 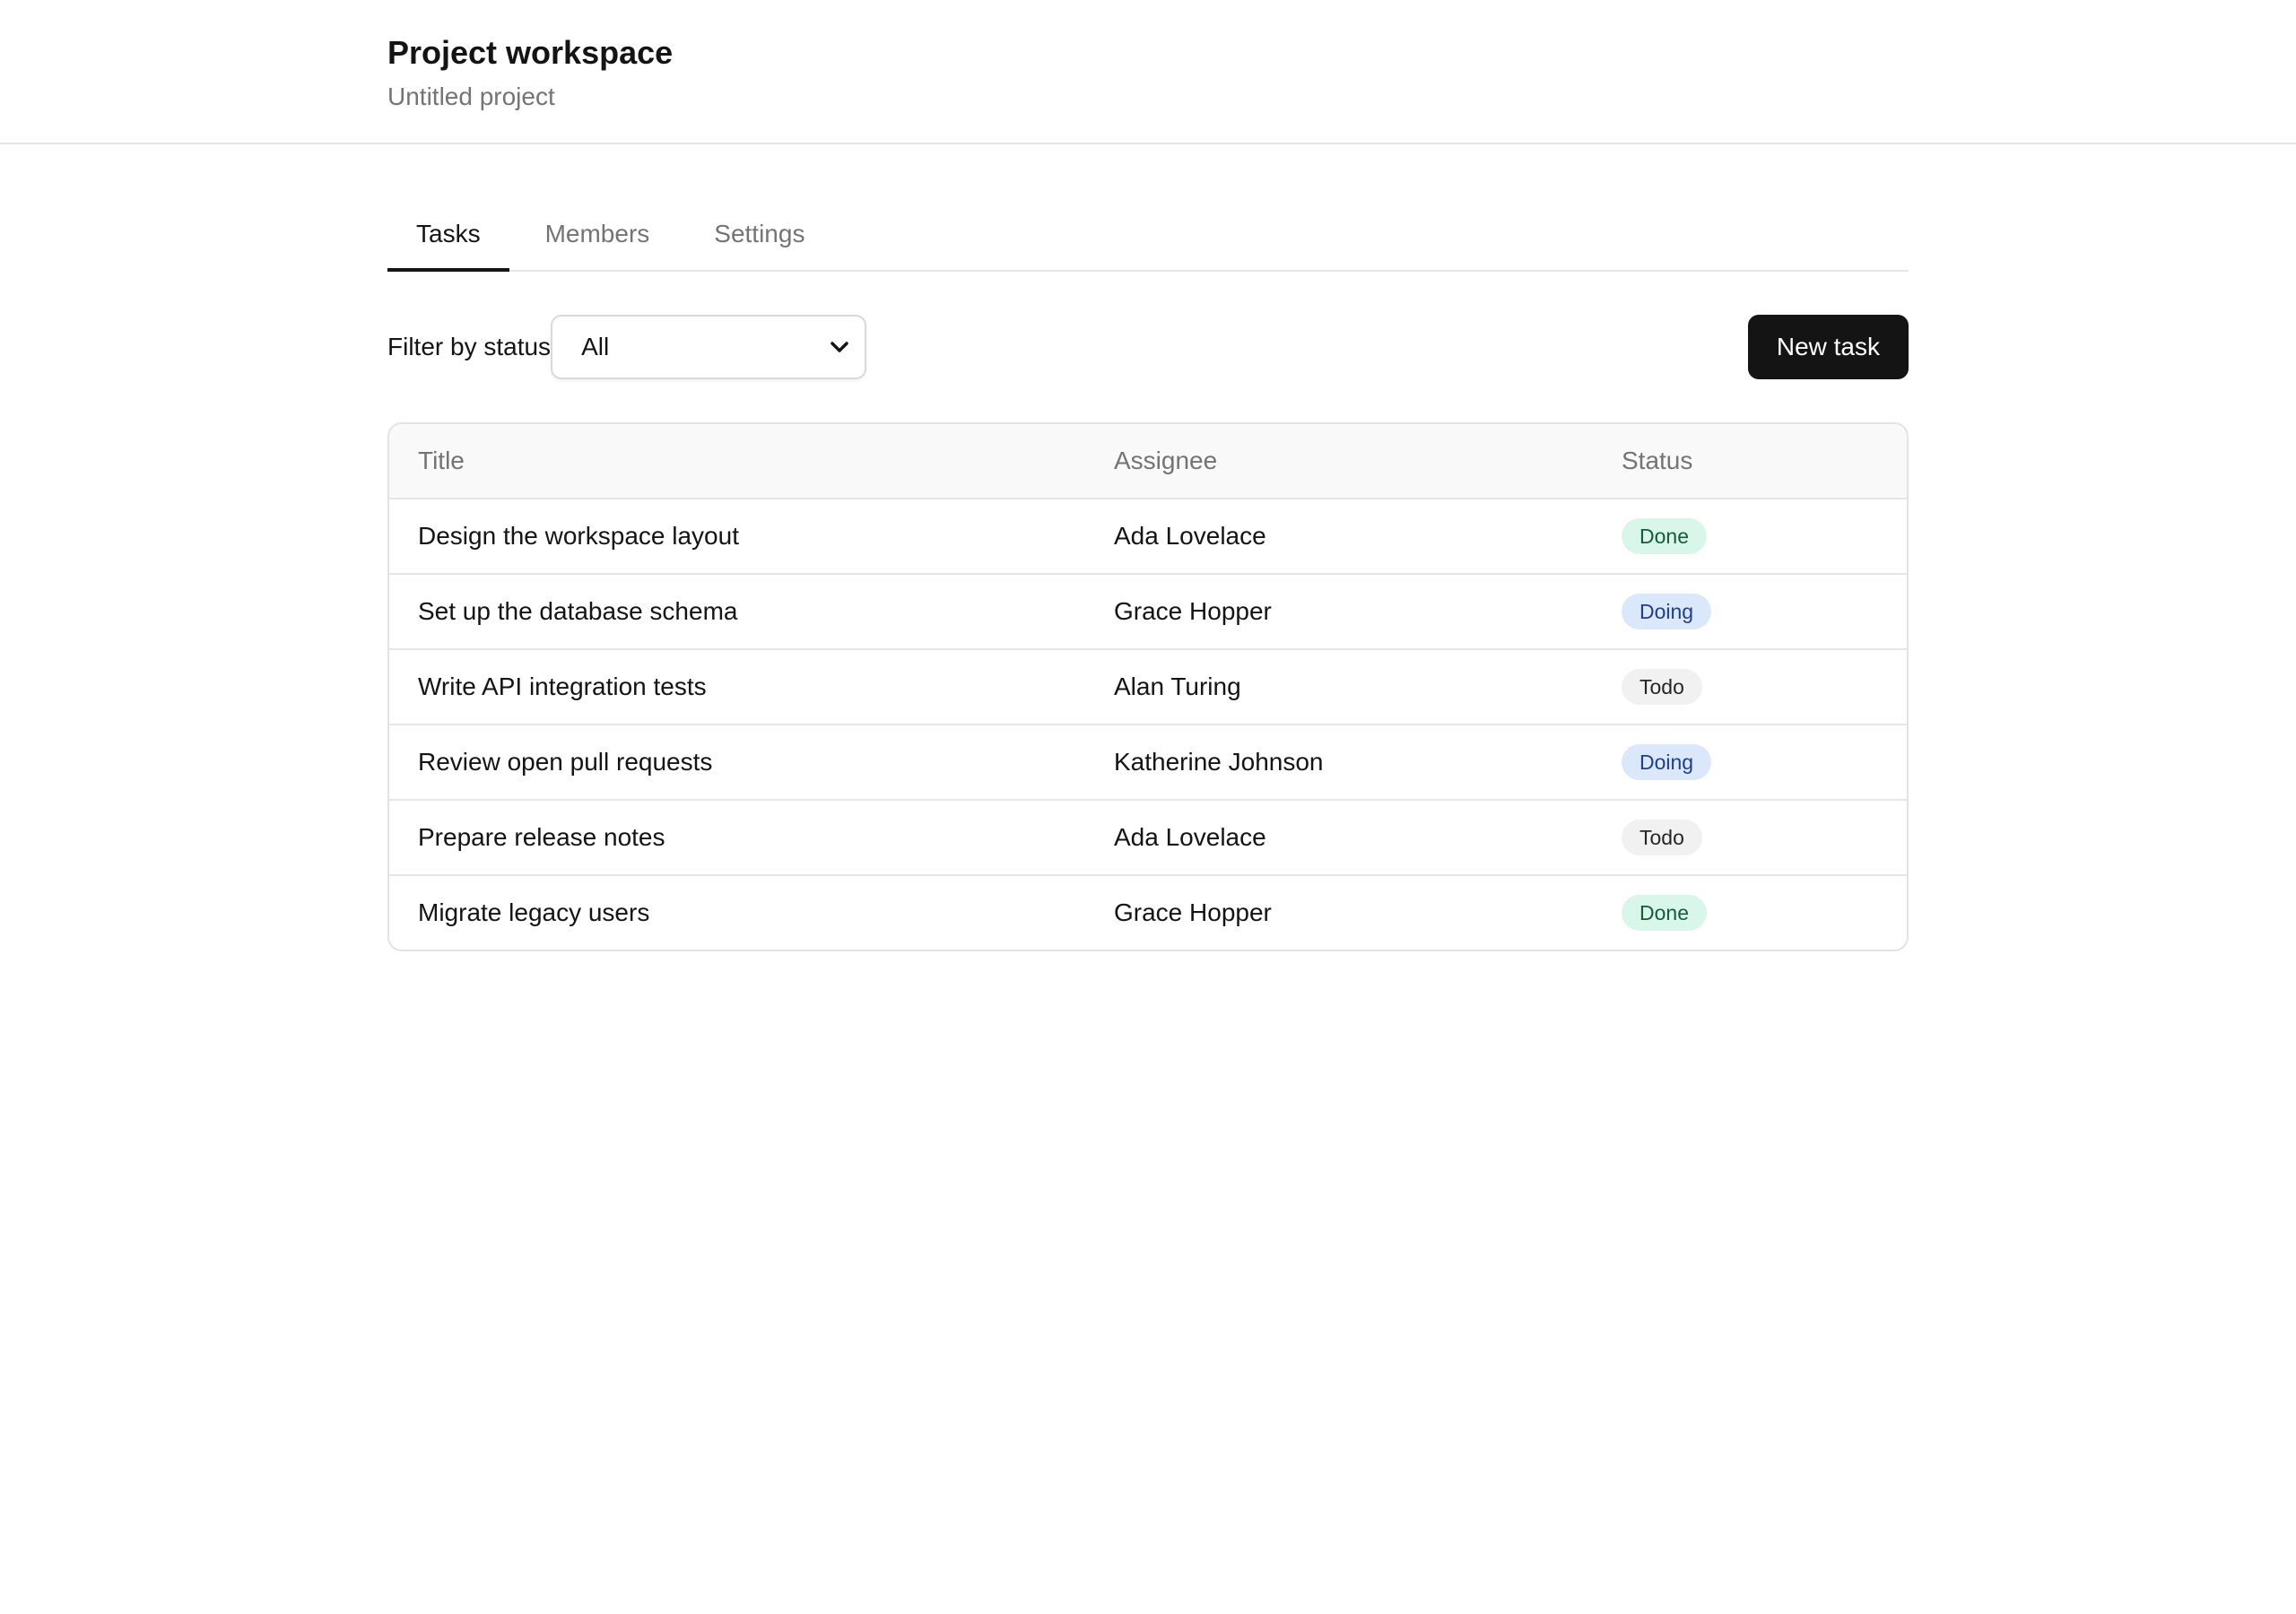 I want to click on column-header-title: Title, so click(x=441, y=460).